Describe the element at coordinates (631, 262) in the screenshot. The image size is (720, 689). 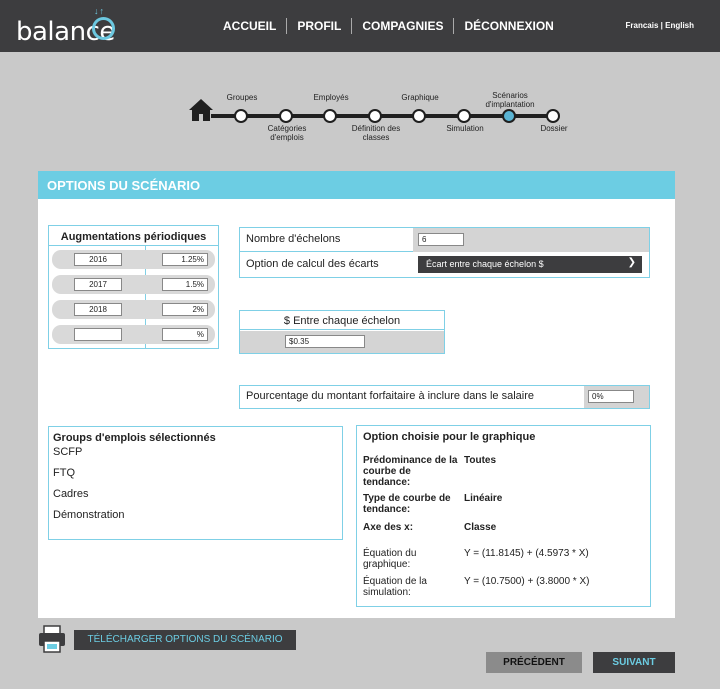
I see `chevron-down-icon: ❯` at that location.